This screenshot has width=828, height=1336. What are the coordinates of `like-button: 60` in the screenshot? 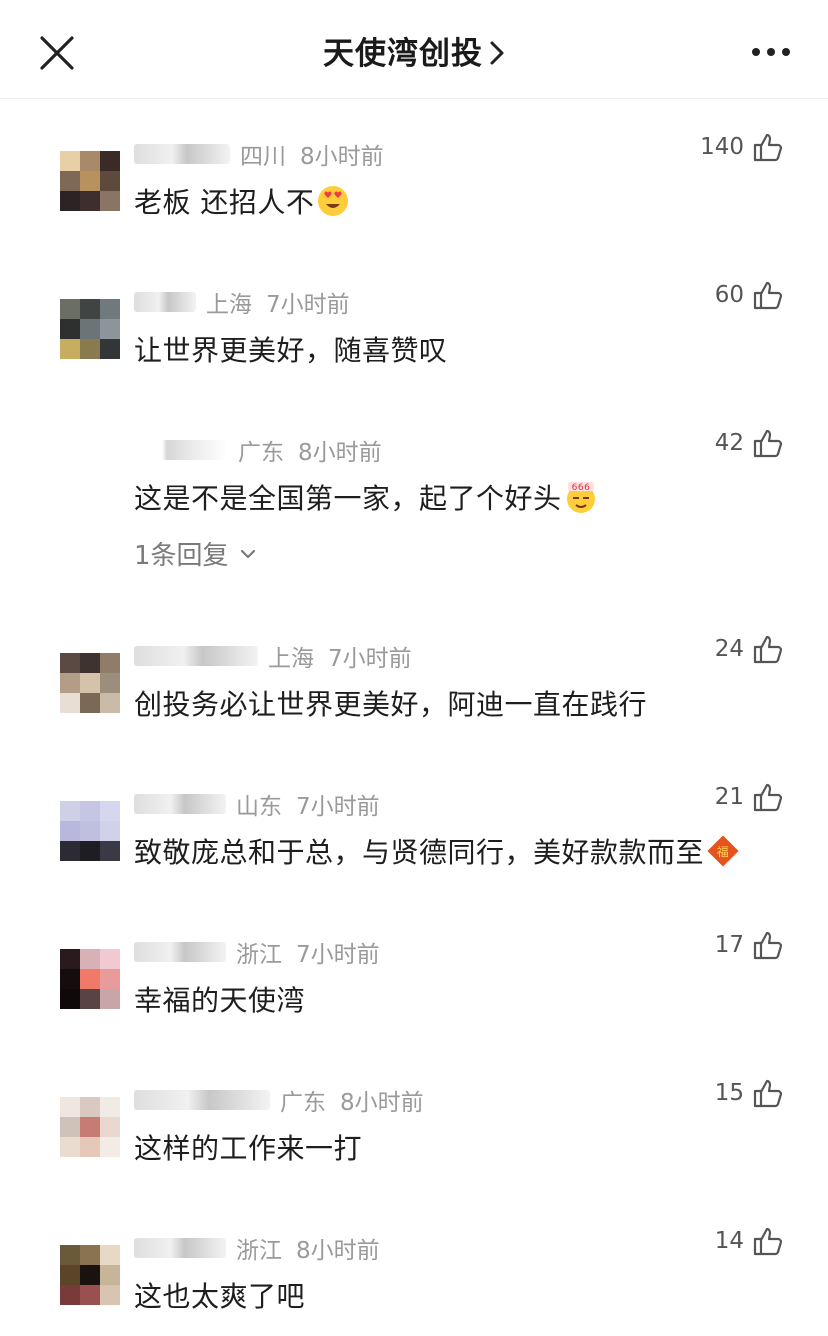 It's located at (749, 295).